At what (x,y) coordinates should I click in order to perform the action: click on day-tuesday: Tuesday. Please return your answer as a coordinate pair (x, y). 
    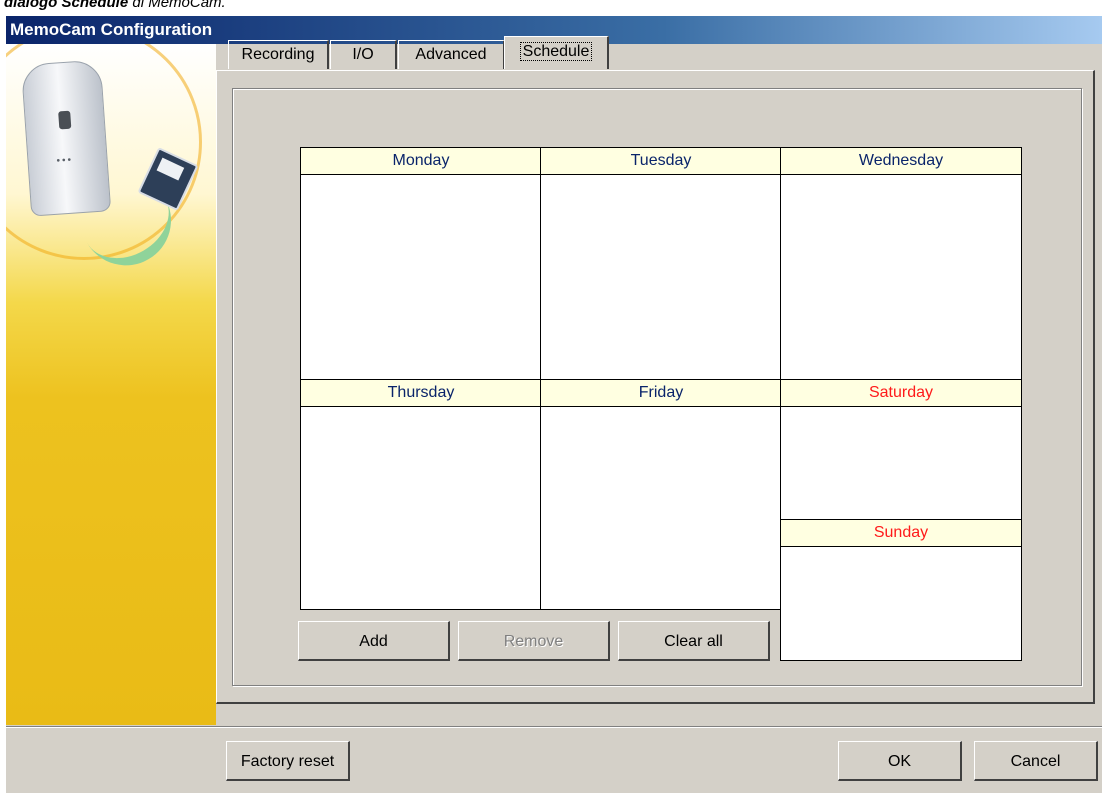
    Looking at the image, I should click on (661, 264).